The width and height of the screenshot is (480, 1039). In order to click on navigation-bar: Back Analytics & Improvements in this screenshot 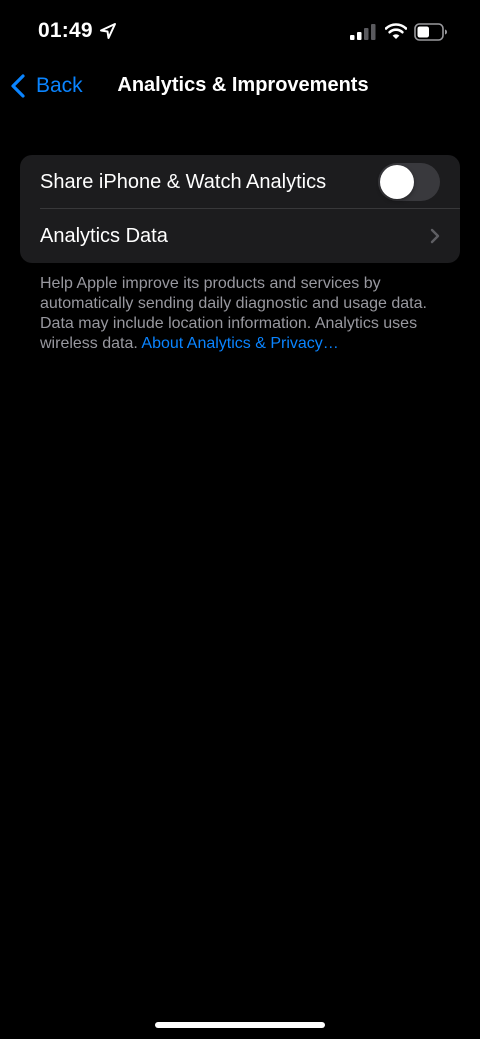, I will do `click(240, 86)`.